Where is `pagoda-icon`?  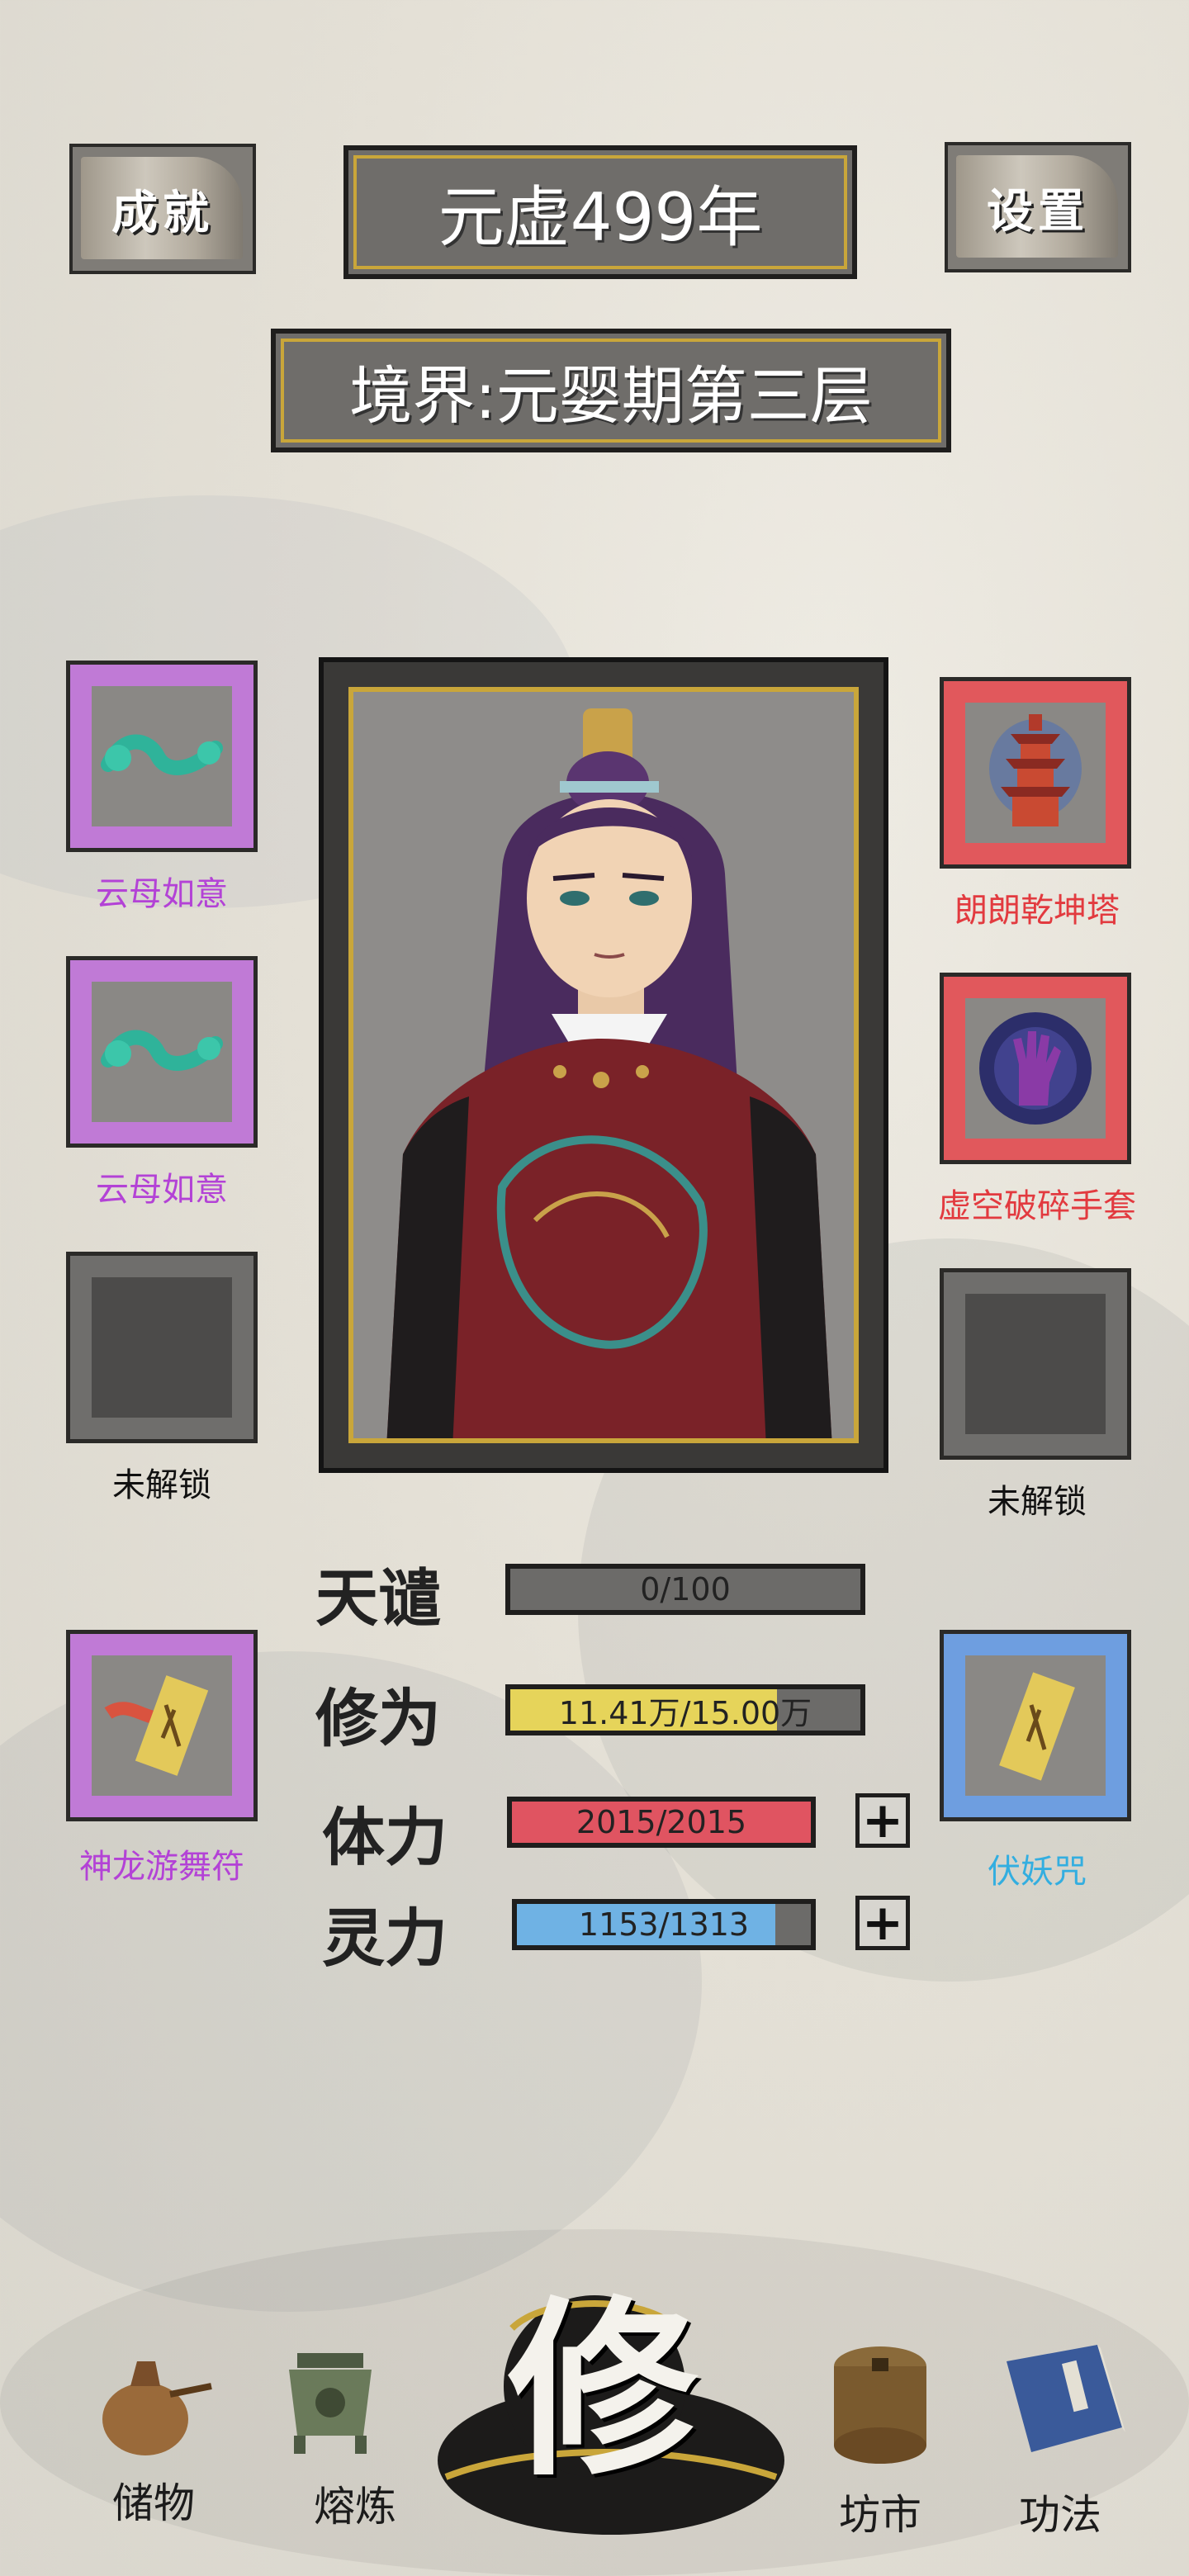 pagoda-icon is located at coordinates (1035, 770).